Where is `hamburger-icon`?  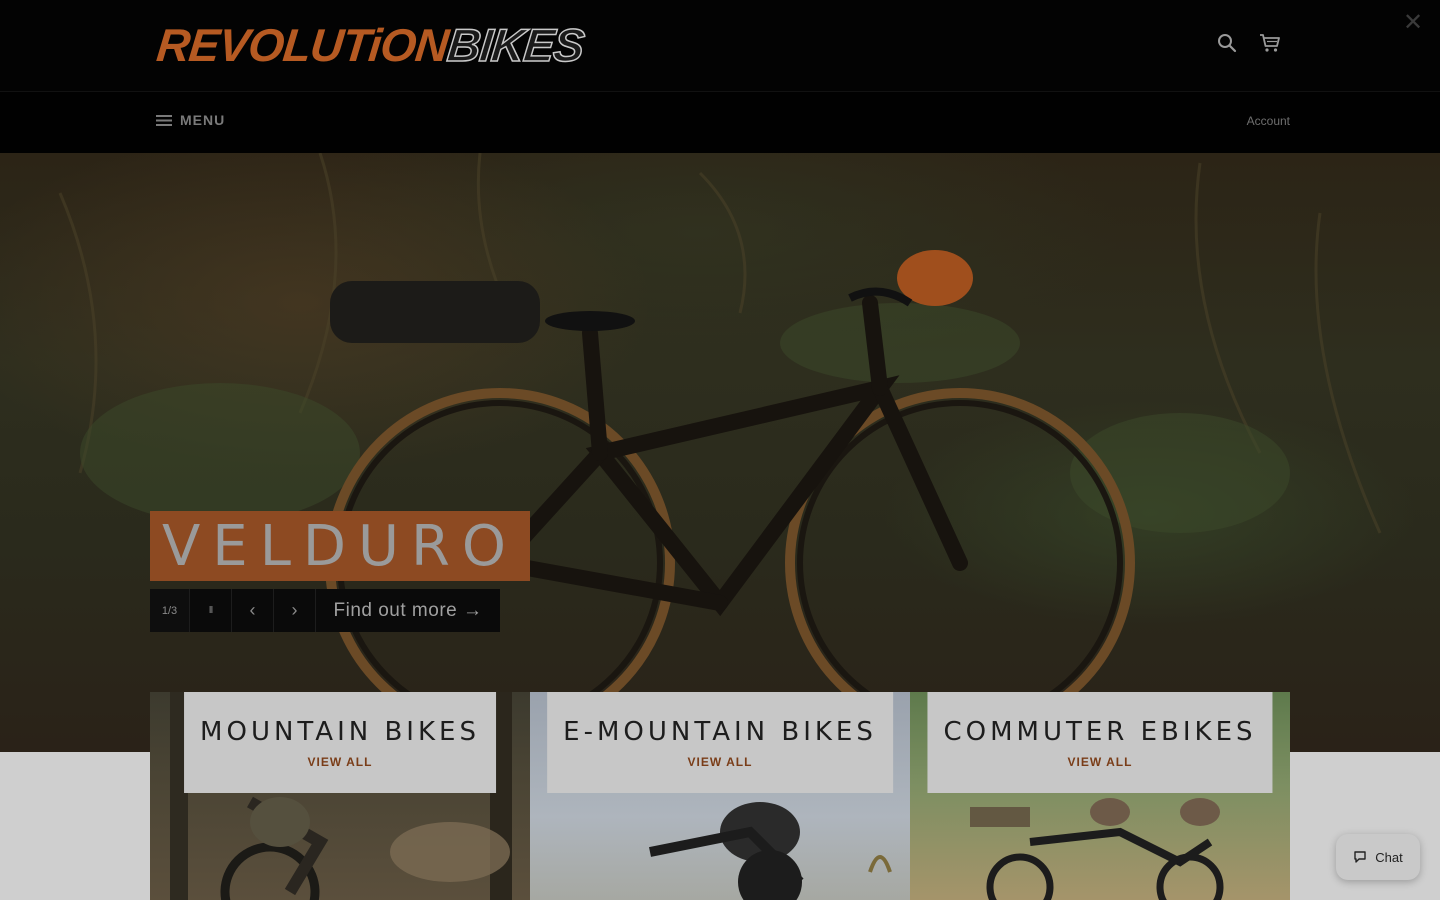 hamburger-icon is located at coordinates (164, 120).